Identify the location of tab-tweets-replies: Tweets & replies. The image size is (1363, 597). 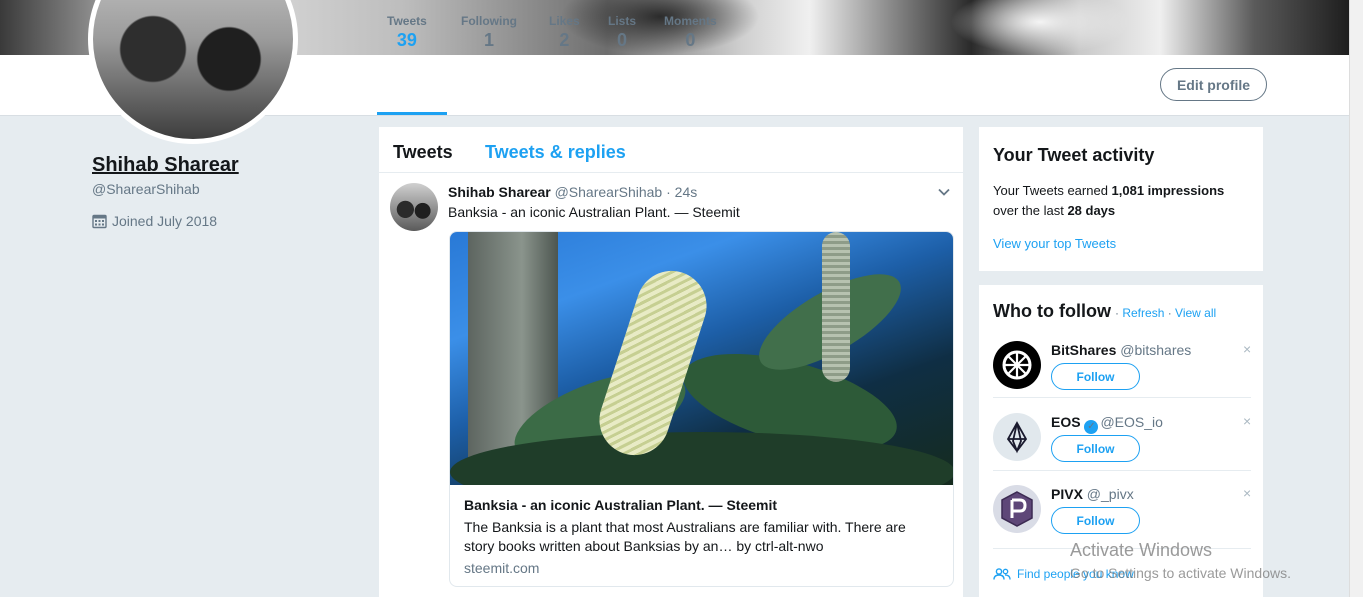
(555, 152).